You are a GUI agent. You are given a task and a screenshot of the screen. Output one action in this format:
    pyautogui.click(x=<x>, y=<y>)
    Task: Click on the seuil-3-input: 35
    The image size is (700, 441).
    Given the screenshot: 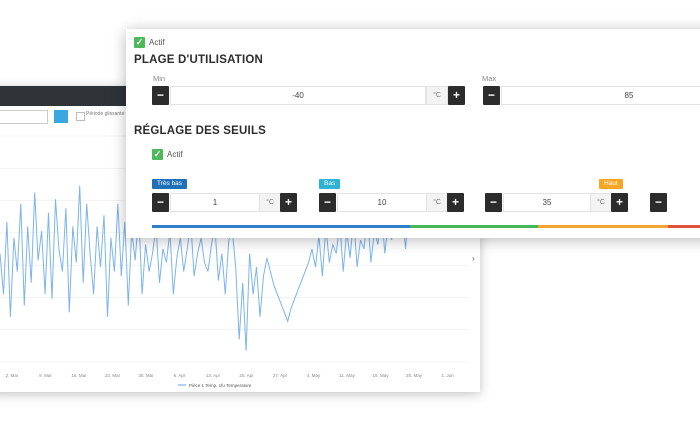 What is the action you would take?
    pyautogui.click(x=547, y=202)
    